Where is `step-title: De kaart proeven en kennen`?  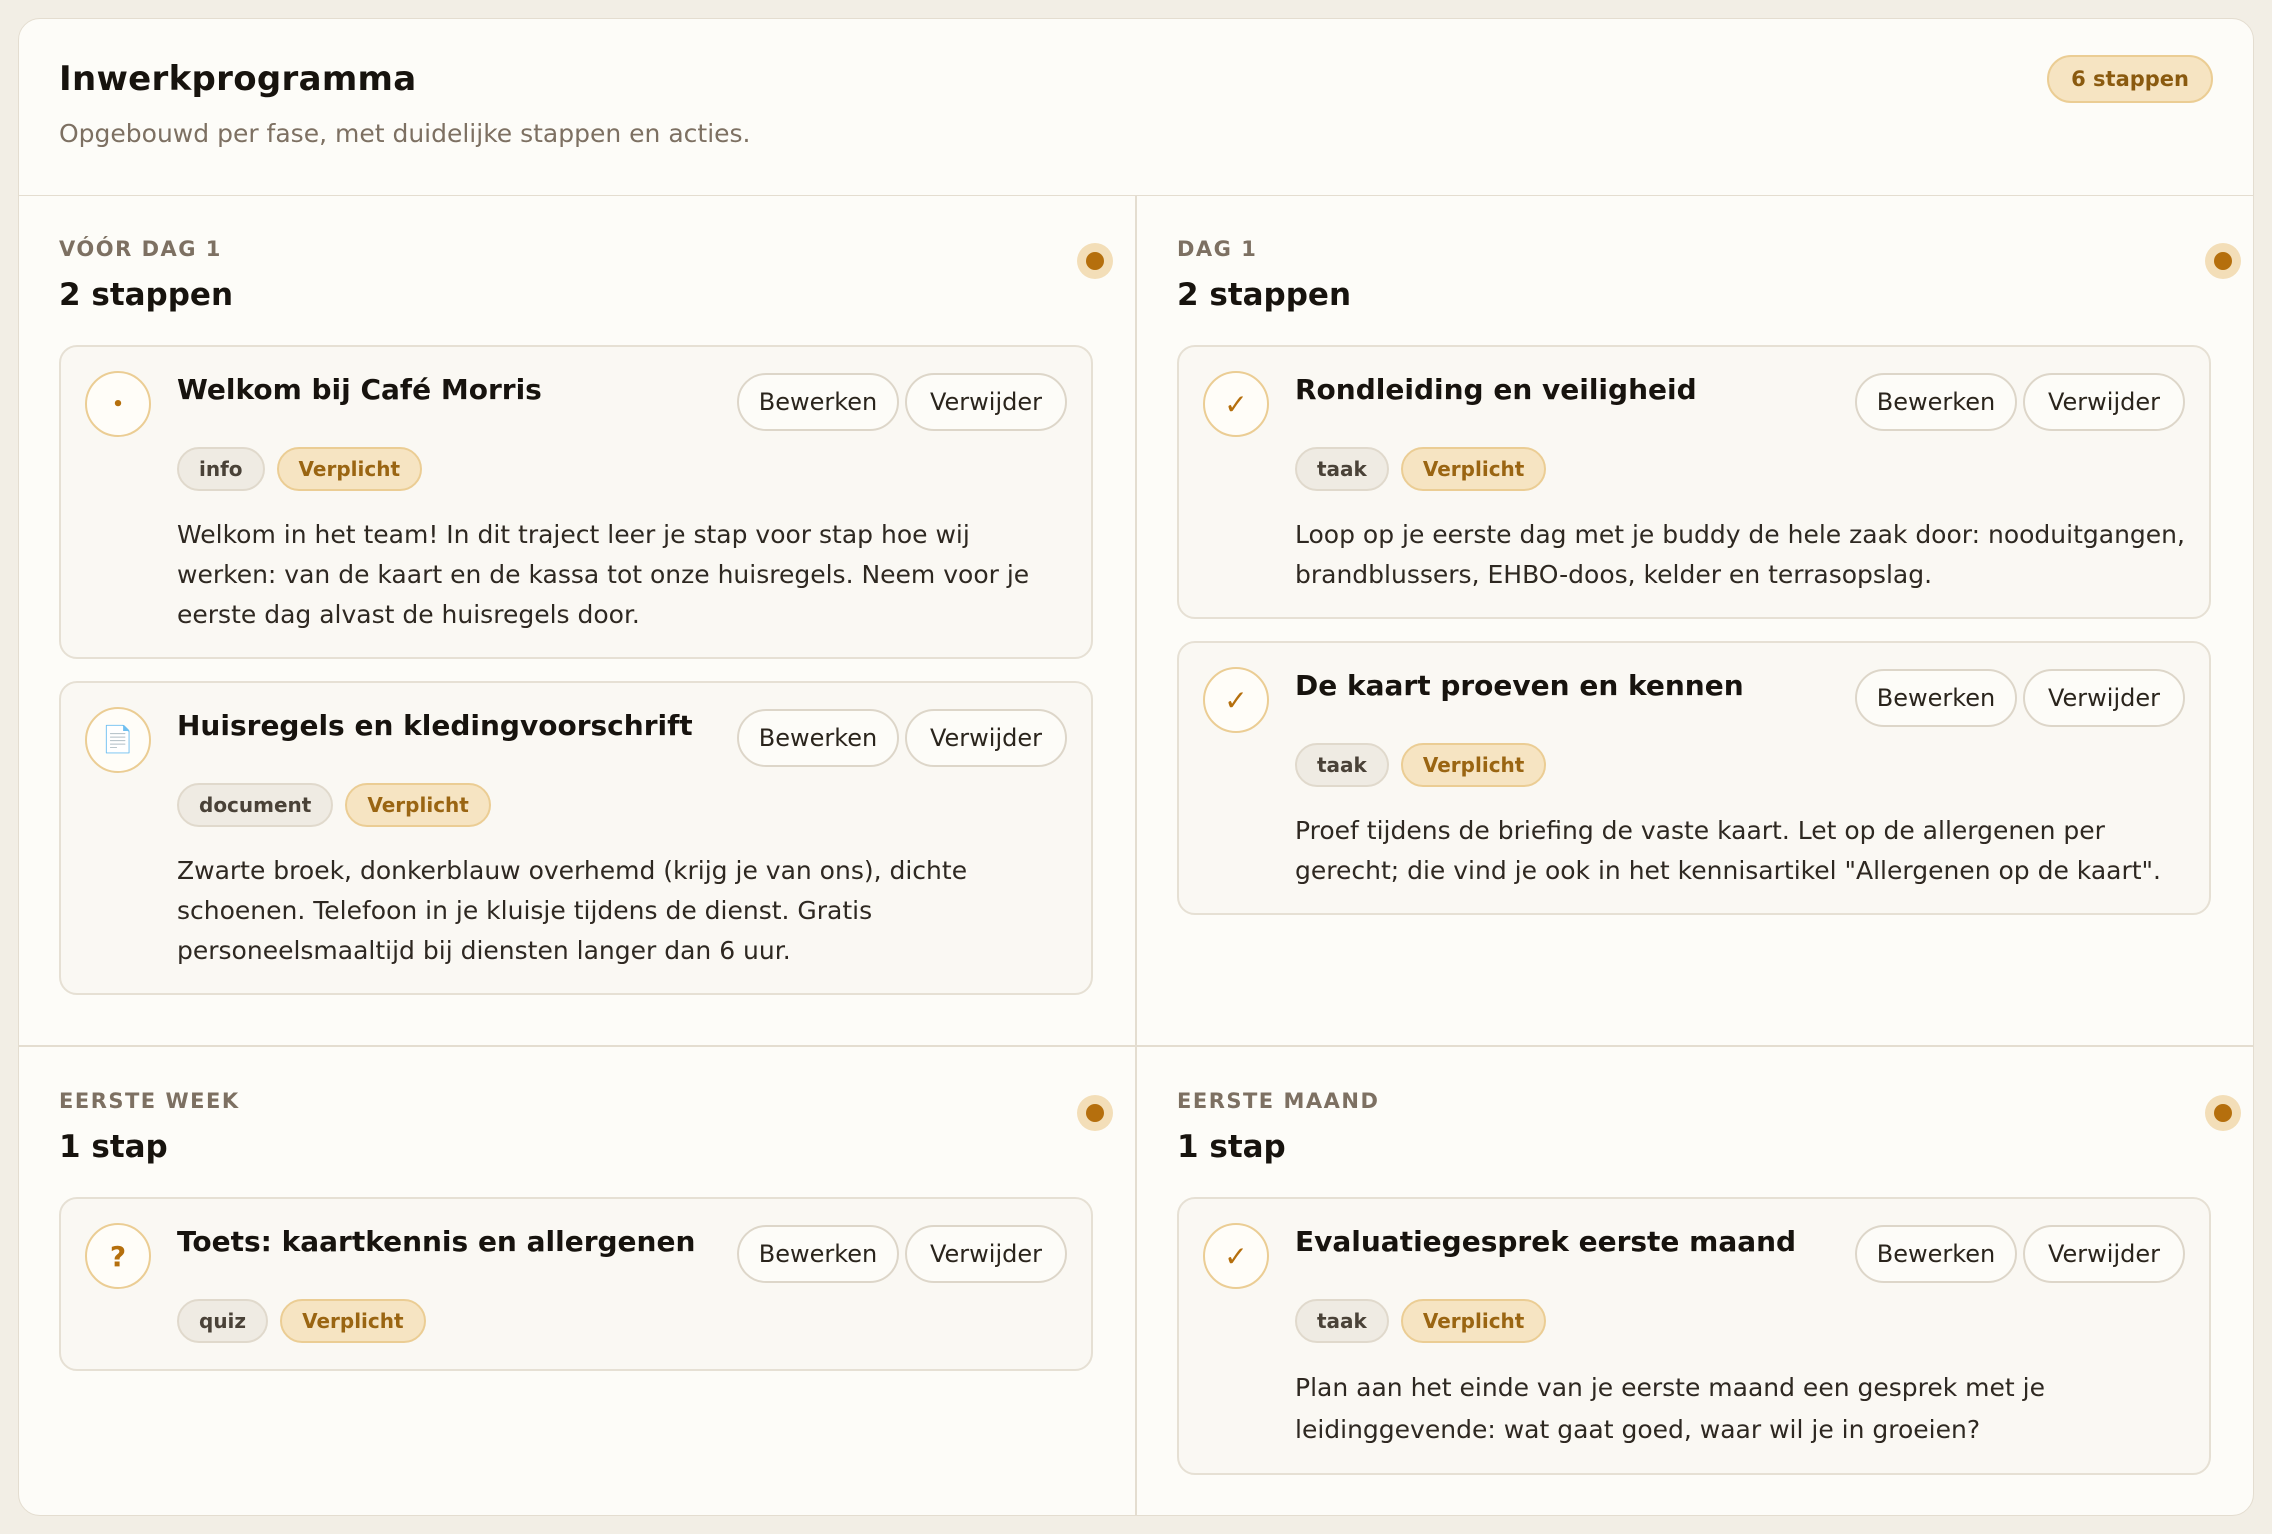
step-title: De kaart proeven en kennen is located at coordinates (1519, 685).